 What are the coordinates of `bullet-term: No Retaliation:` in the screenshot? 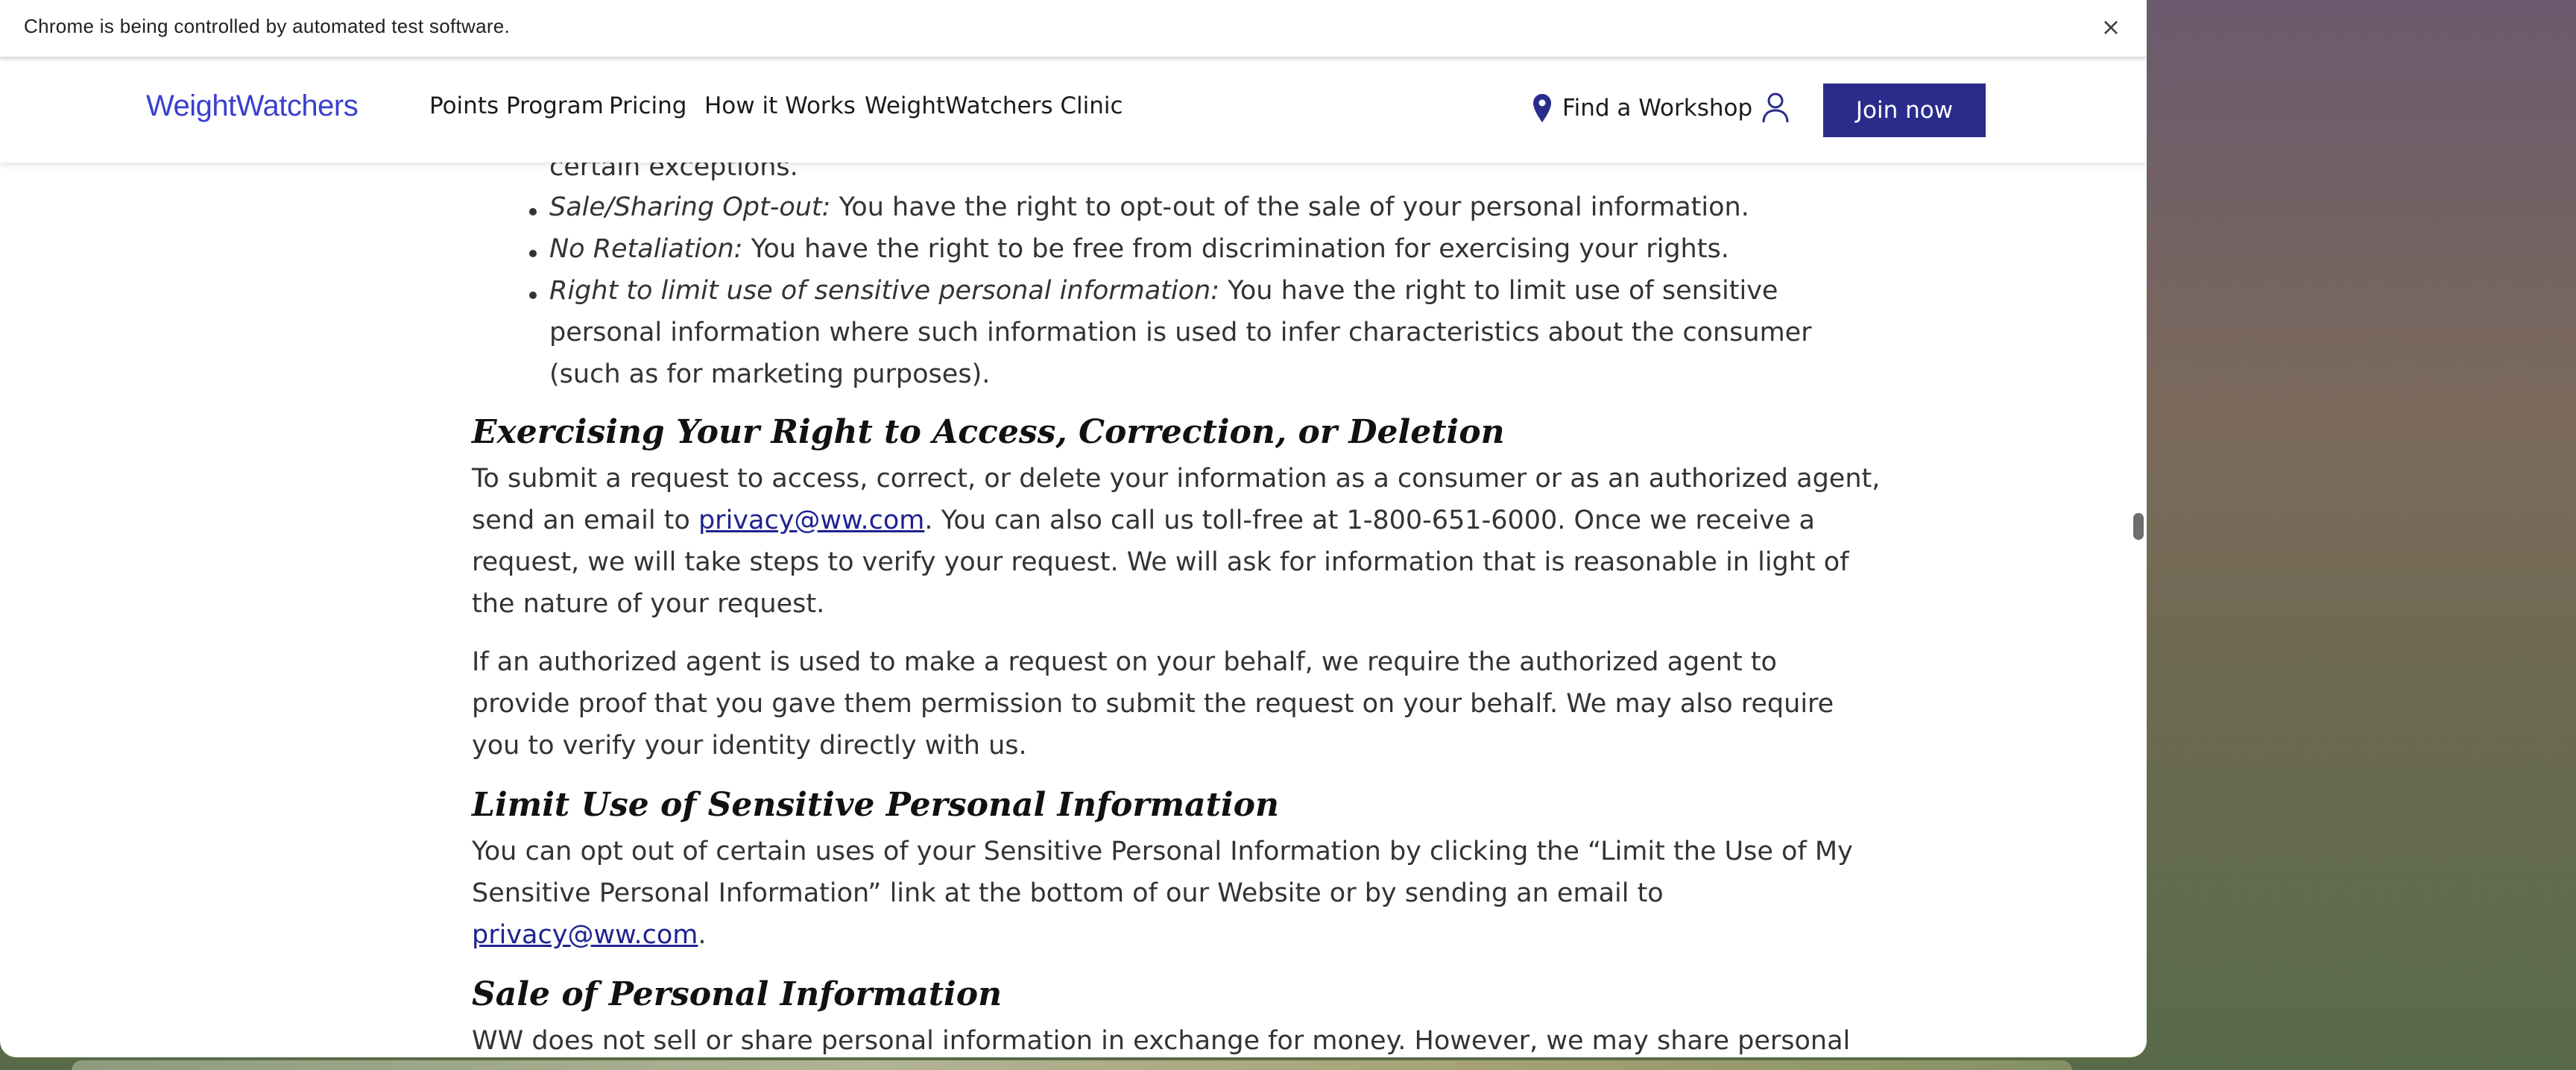 It's located at (646, 249).